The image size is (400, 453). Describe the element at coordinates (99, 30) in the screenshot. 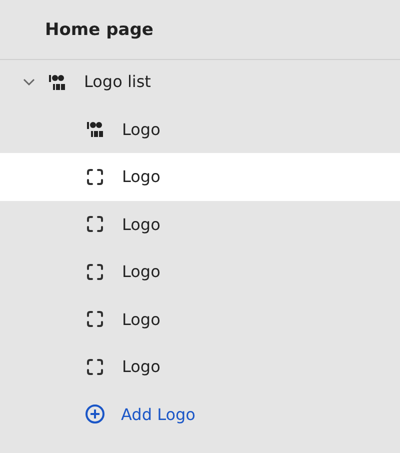

I see `page-title: Home page` at that location.